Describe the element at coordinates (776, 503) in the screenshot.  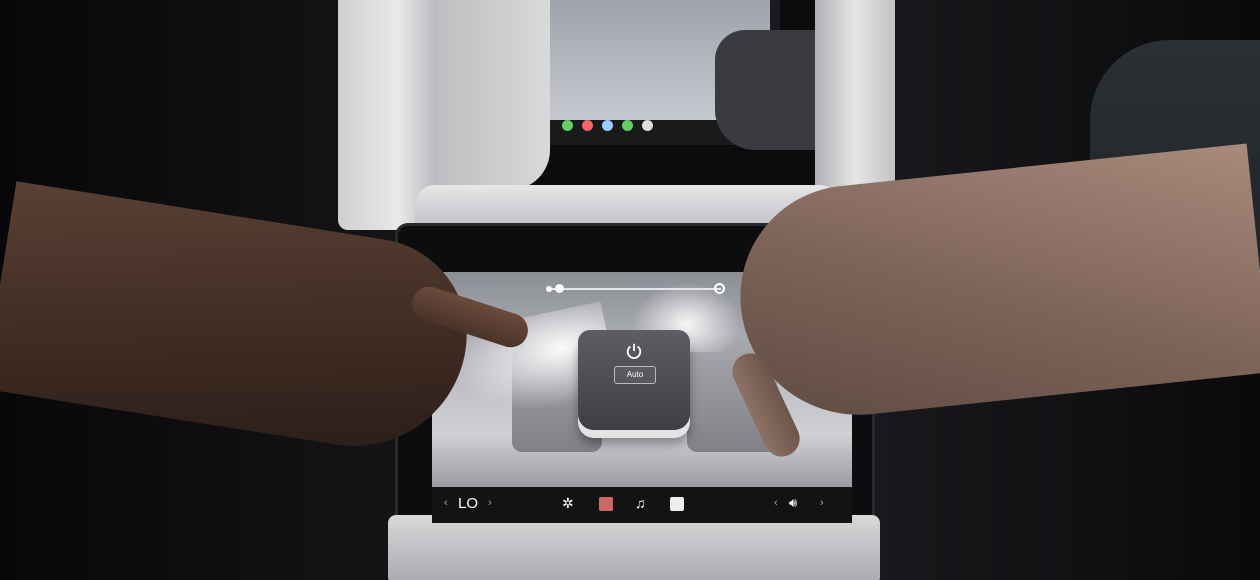
I see `volume-down-chevron-icon: ‹` at that location.